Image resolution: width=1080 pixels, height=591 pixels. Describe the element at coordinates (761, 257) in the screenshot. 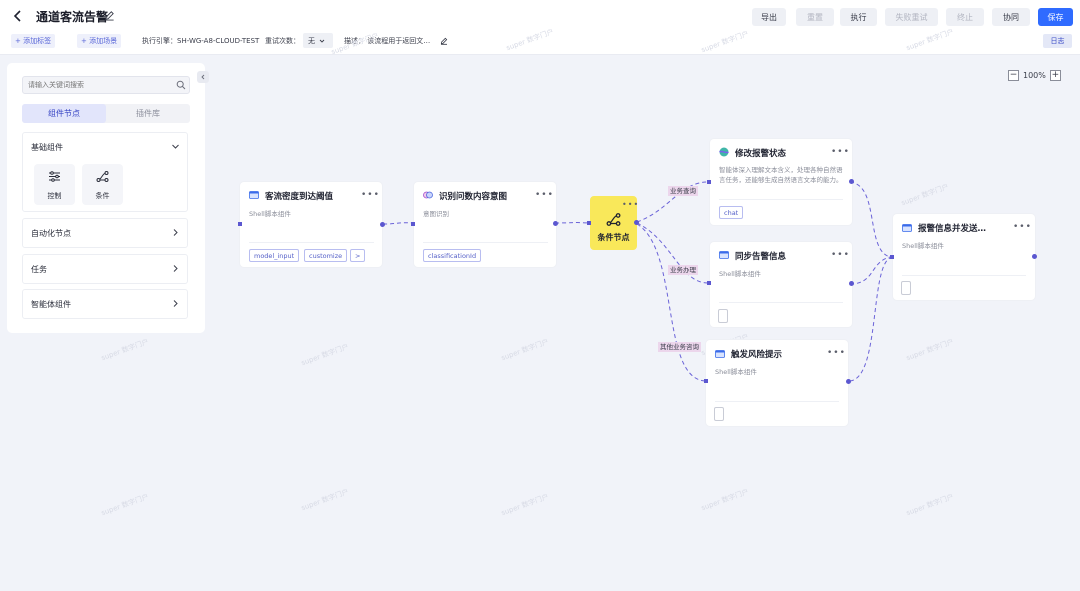

I see `node-title: 同步告警信息` at that location.